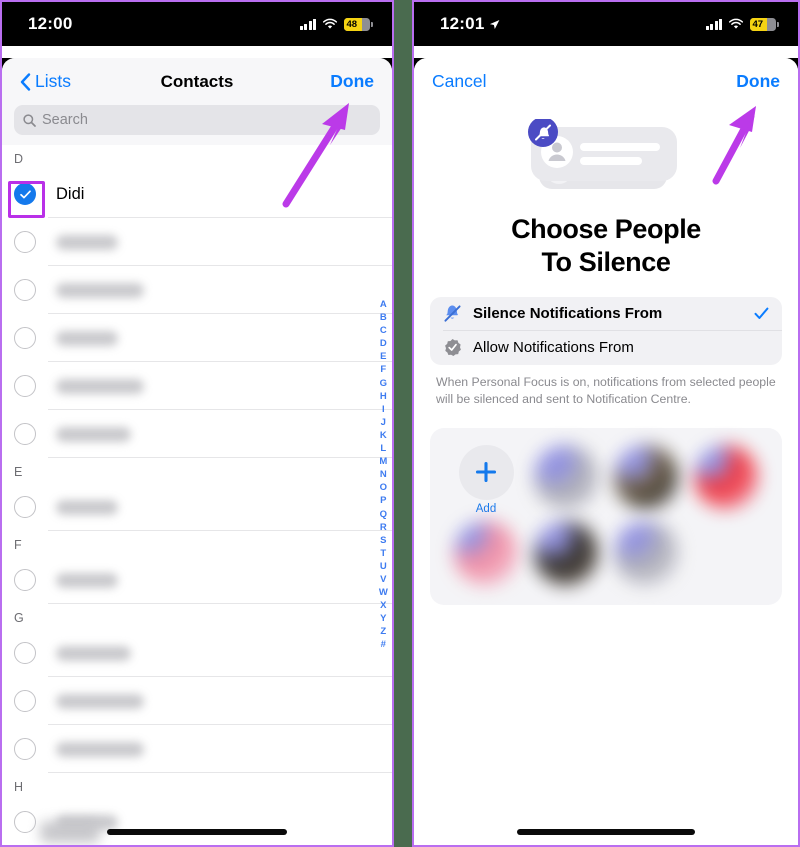 This screenshot has height=847, width=800. Describe the element at coordinates (383, 579) in the screenshot. I see `alpha-index-letter: V` at that location.